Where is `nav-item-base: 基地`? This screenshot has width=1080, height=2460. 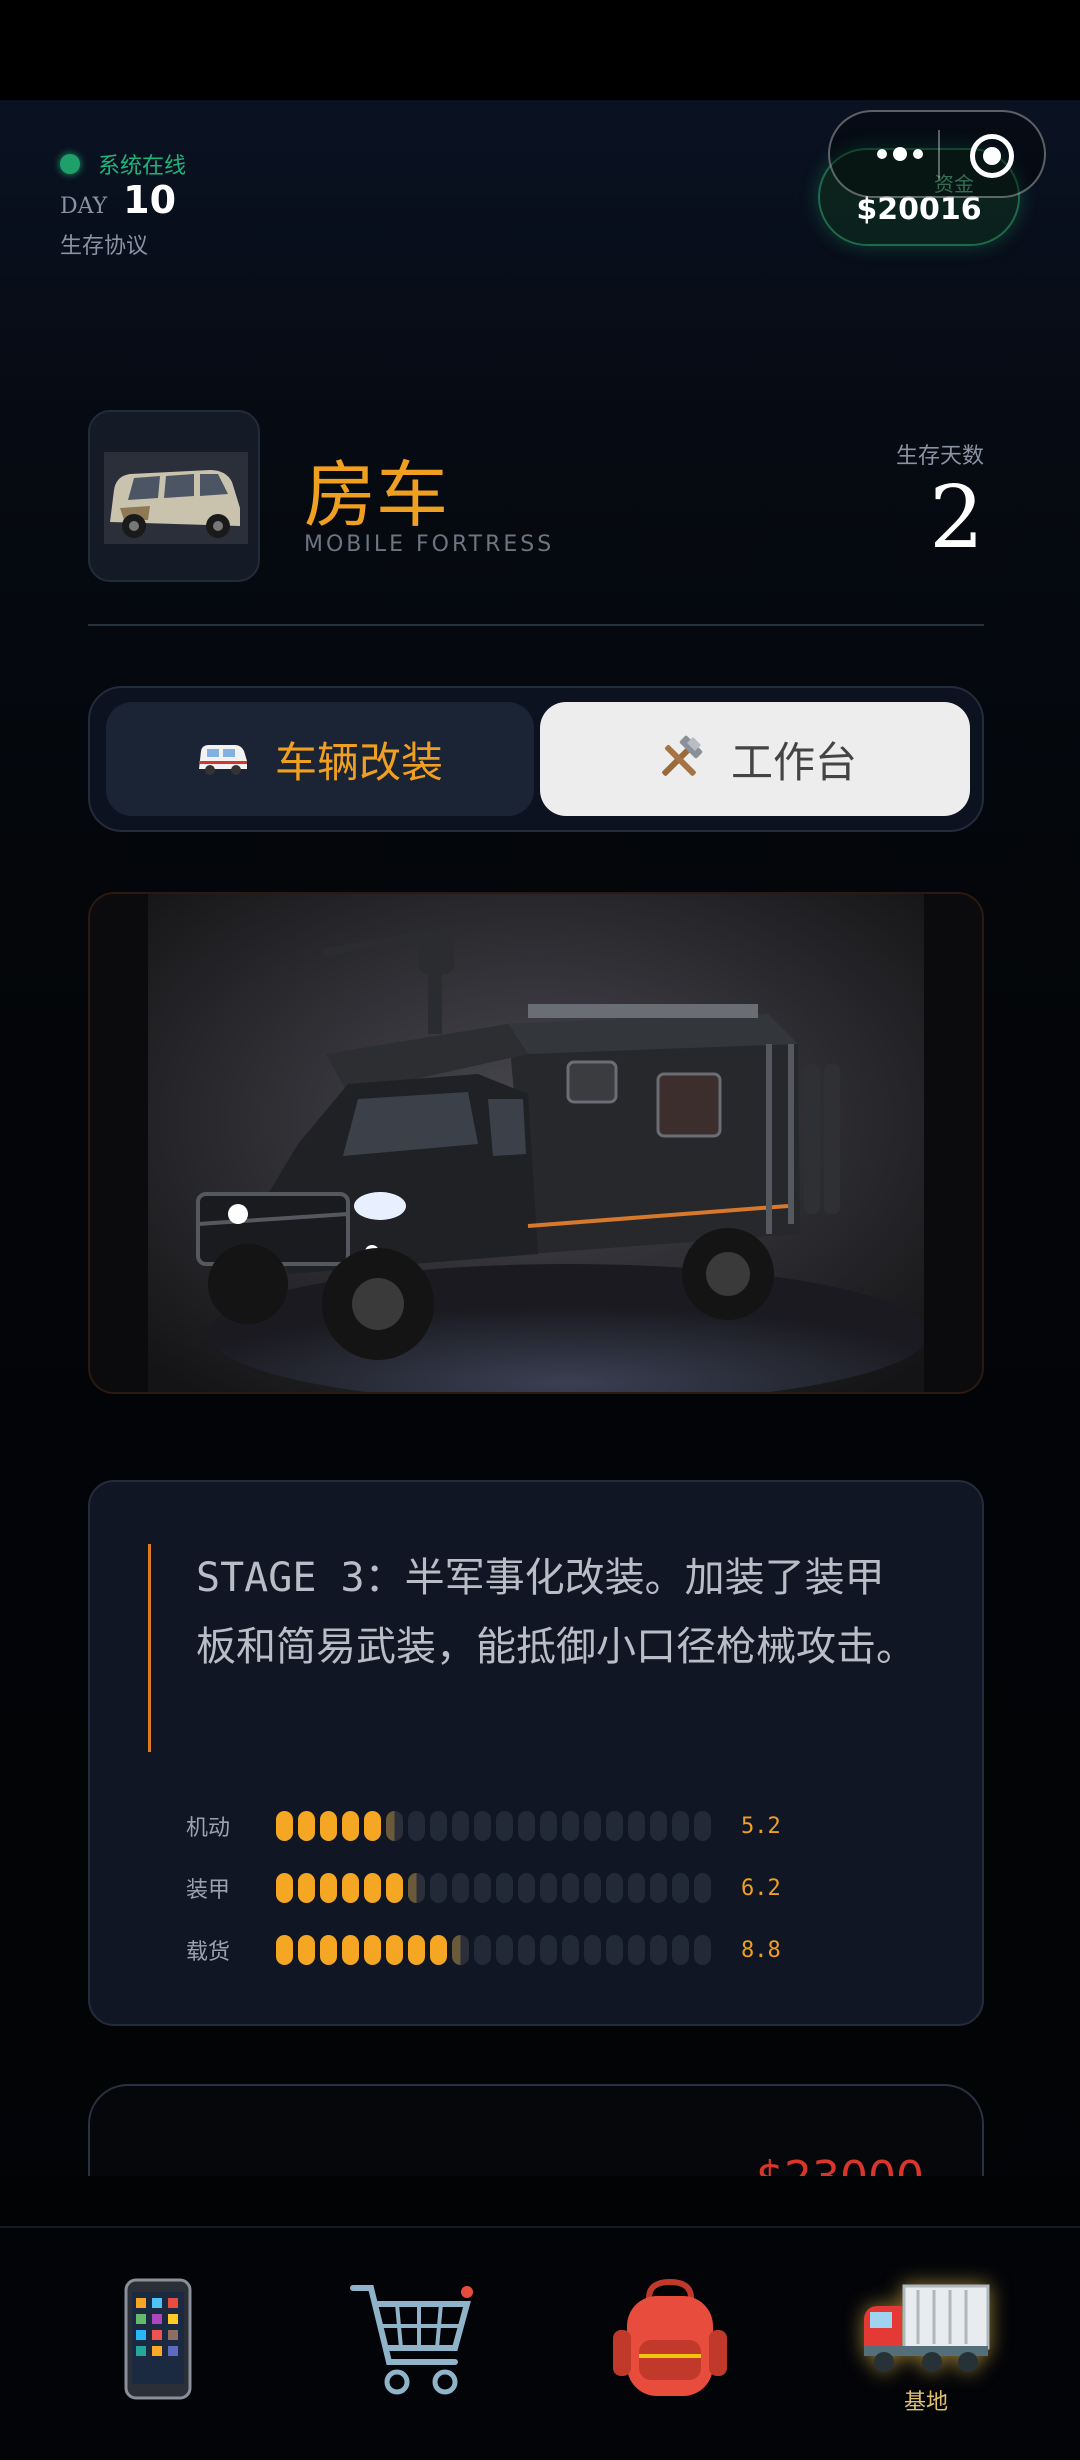 nav-item-base: 基地 is located at coordinates (926, 2353).